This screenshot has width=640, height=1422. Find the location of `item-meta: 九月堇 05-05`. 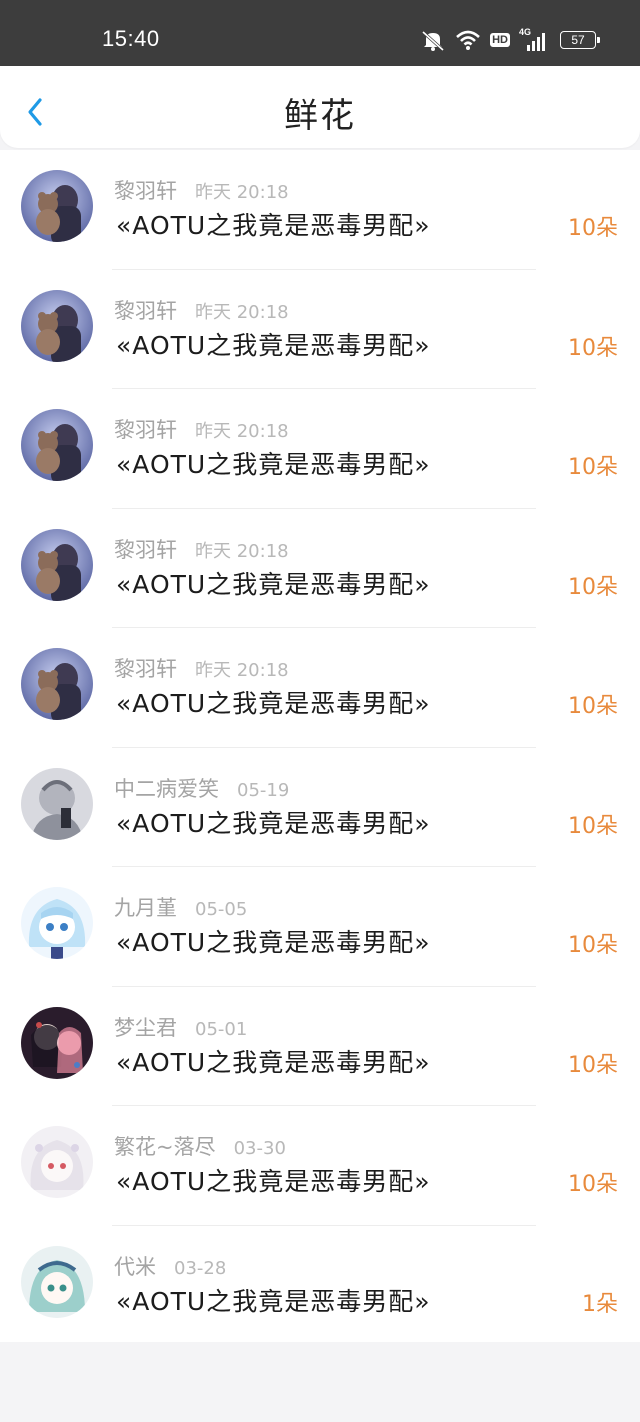

item-meta: 九月堇 05-05 is located at coordinates (180, 907).